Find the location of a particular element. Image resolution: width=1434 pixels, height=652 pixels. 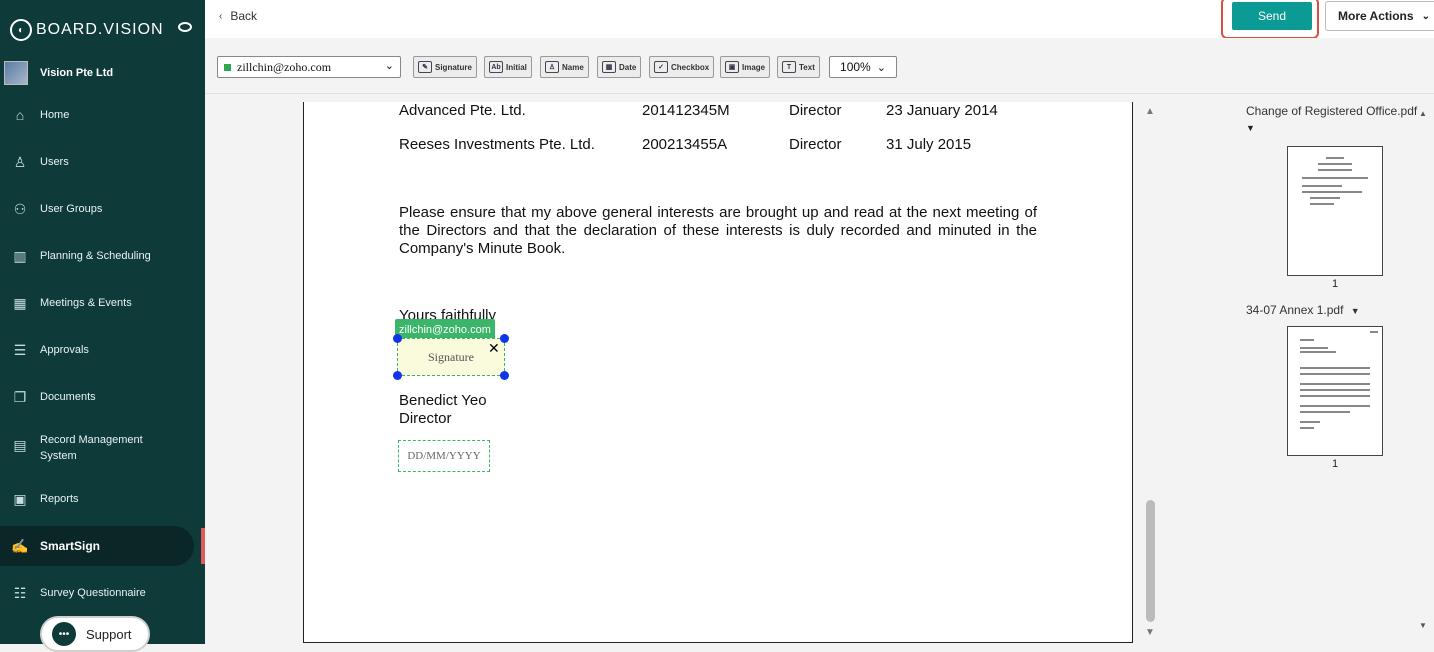

sidebar-item-approvals: ☰ Approvals is located at coordinates (102, 350).